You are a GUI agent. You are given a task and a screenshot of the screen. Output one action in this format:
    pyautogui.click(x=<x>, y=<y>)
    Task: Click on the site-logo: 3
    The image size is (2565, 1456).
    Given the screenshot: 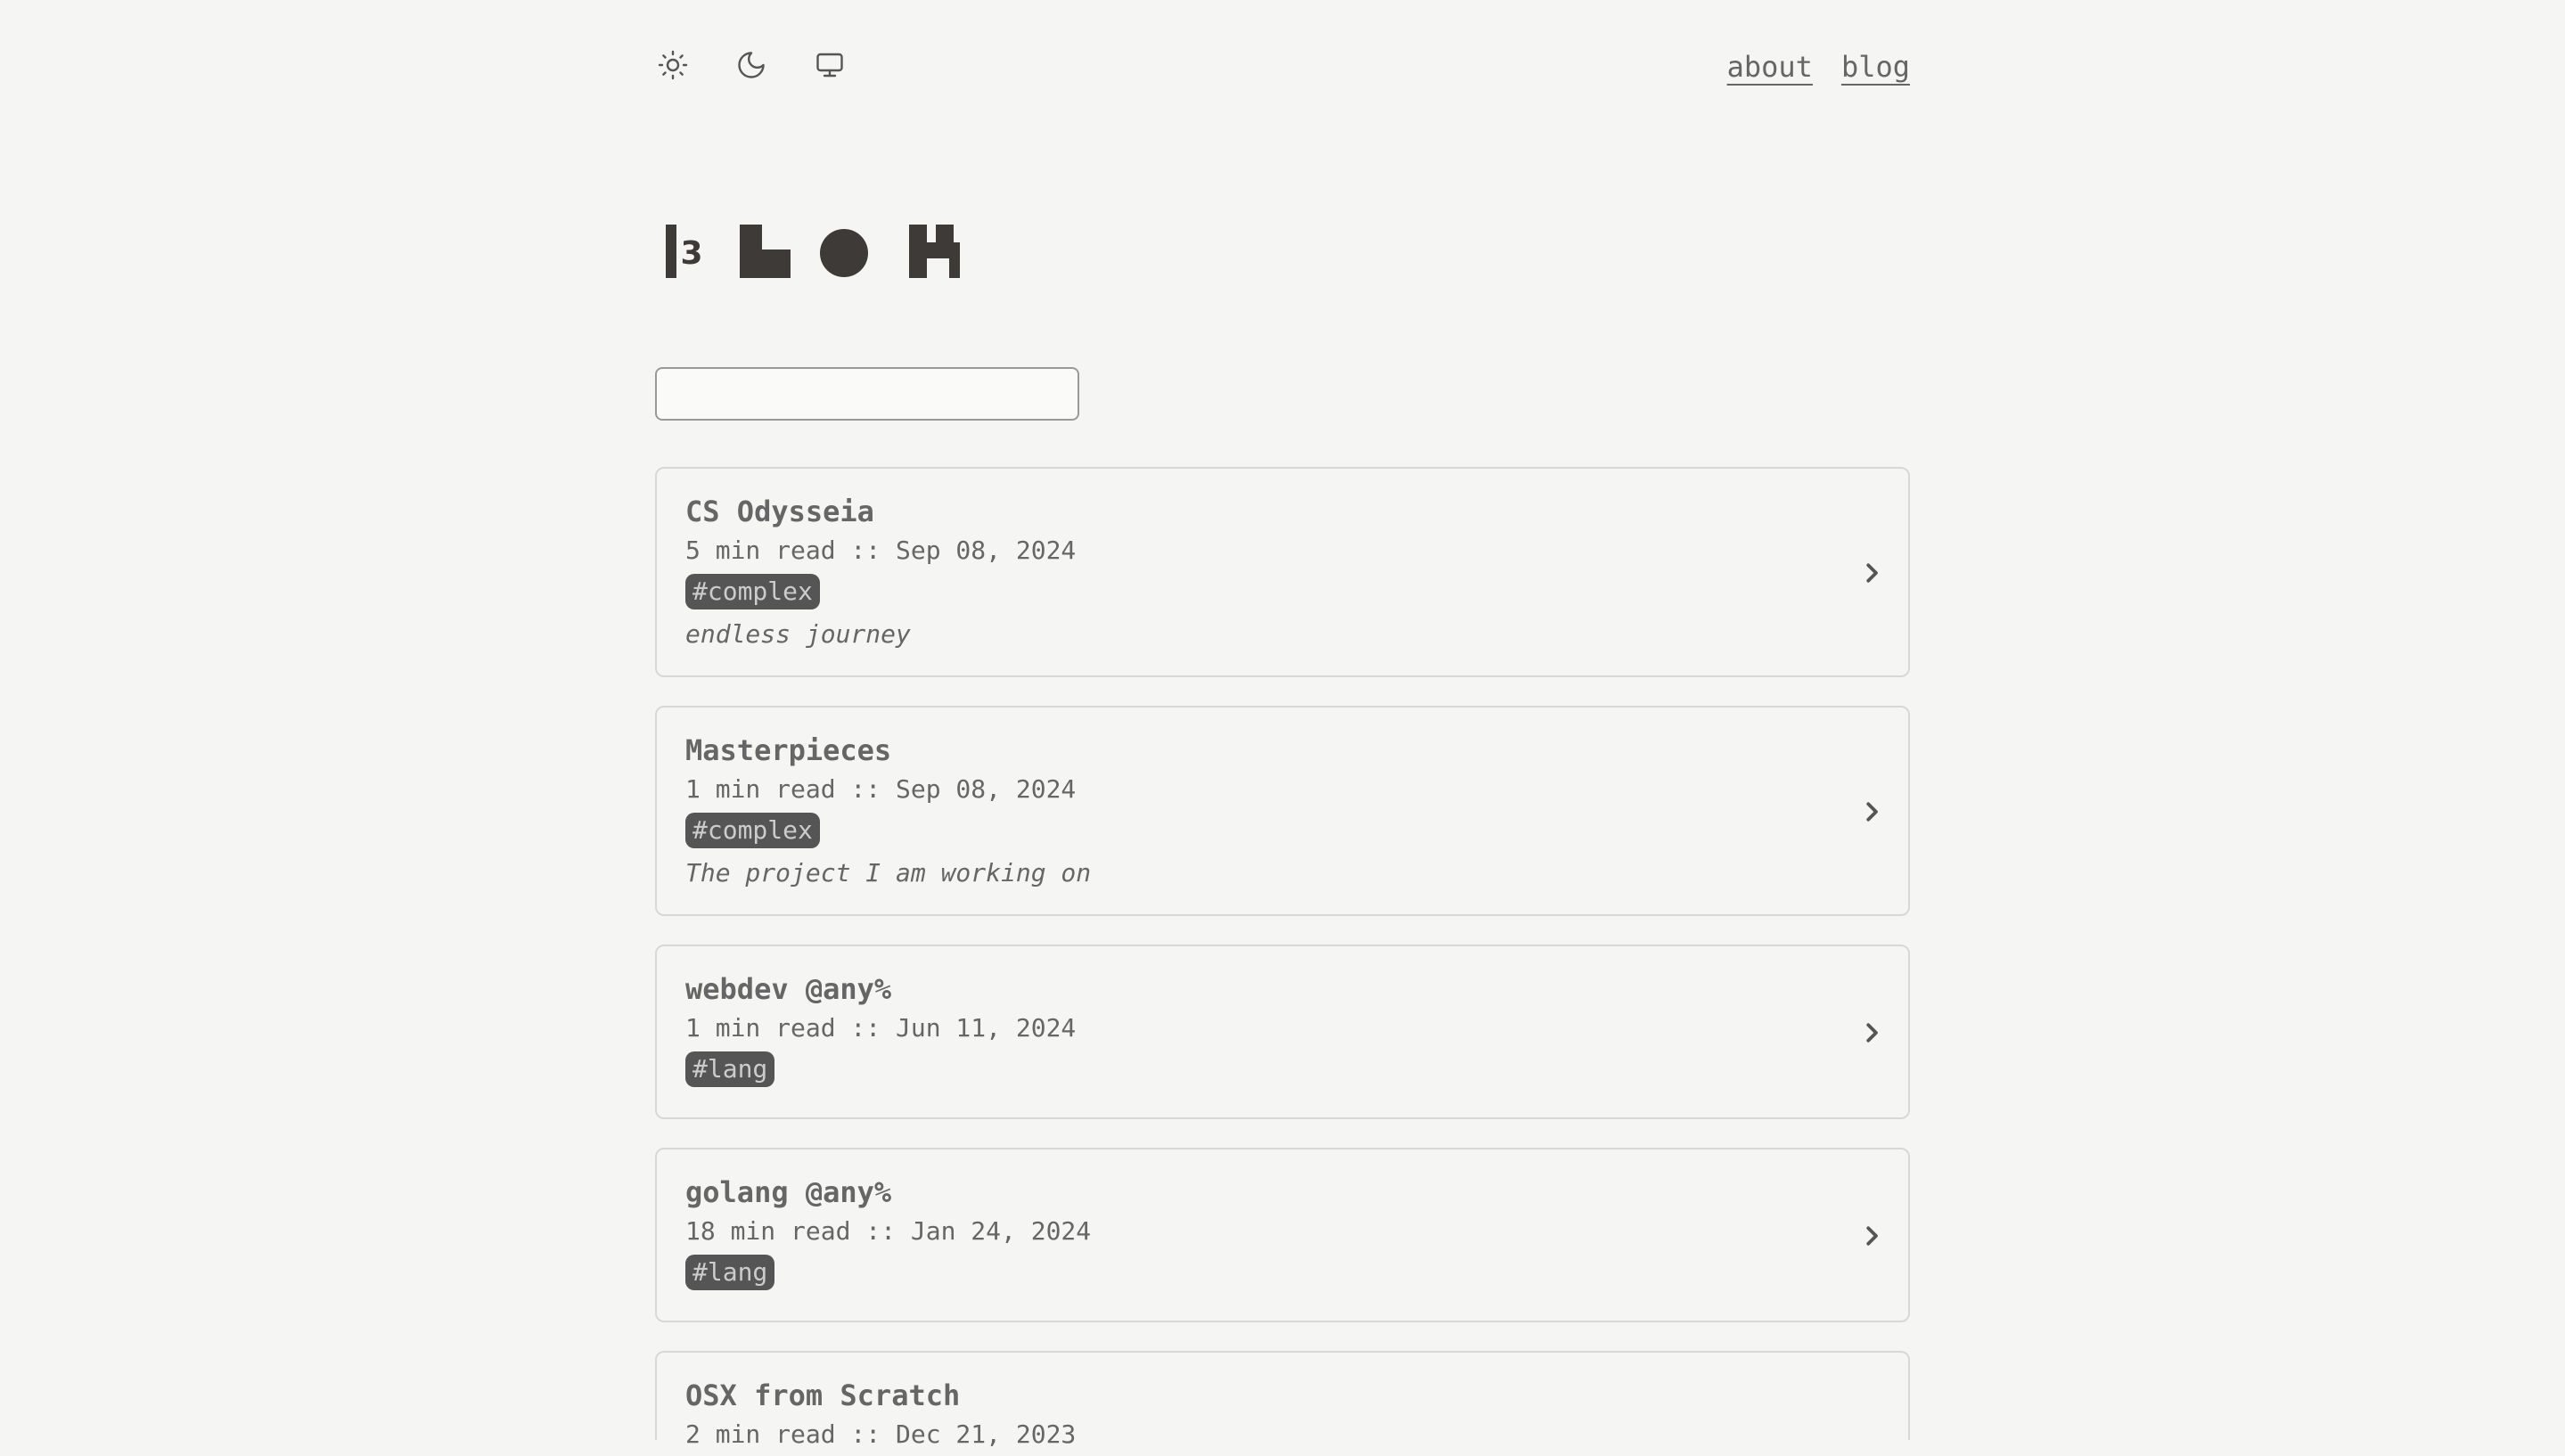 What is the action you would take?
    pyautogui.click(x=822, y=251)
    